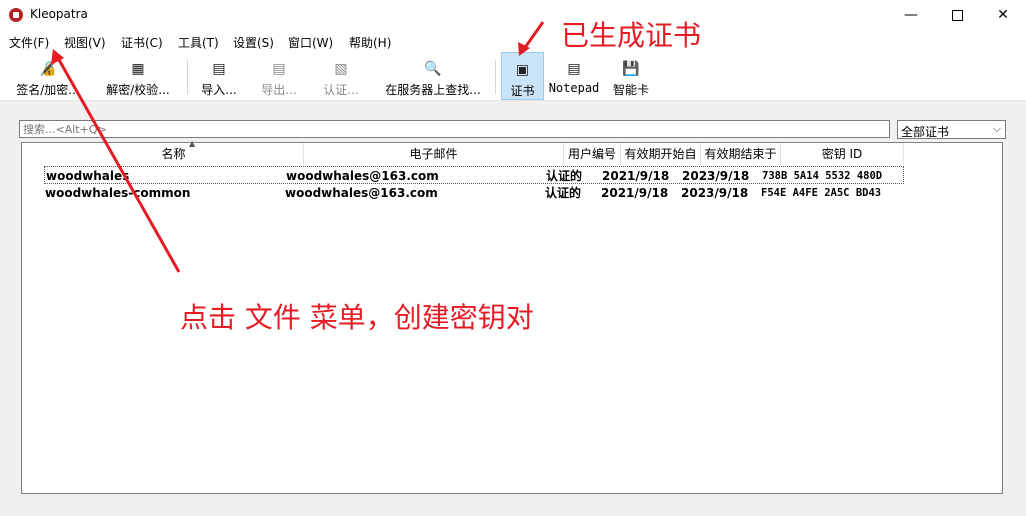 This screenshot has height=516, width=1026. I want to click on arrow-to-file-menu, so click(118, 165).